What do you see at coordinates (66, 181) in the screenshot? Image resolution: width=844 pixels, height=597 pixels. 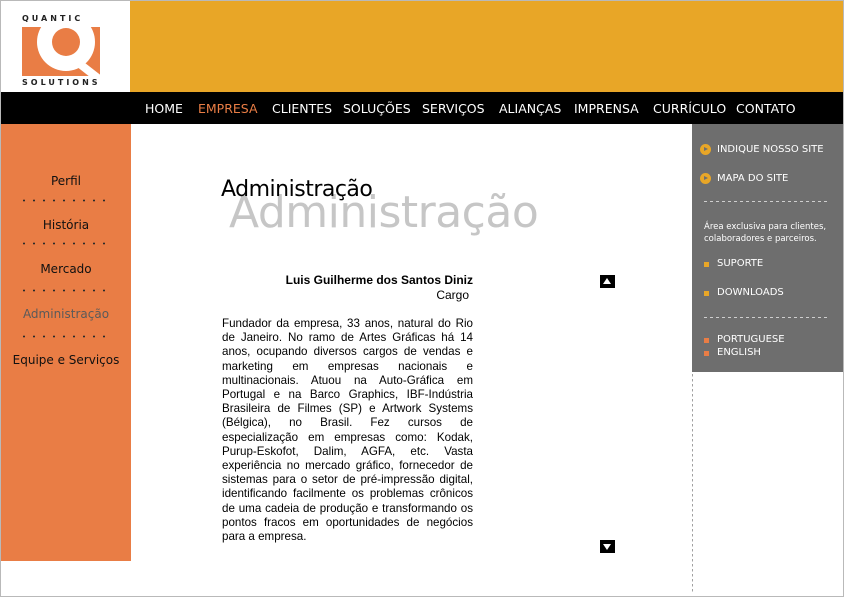 I see `sidebar-item-perfil: Perfil` at bounding box center [66, 181].